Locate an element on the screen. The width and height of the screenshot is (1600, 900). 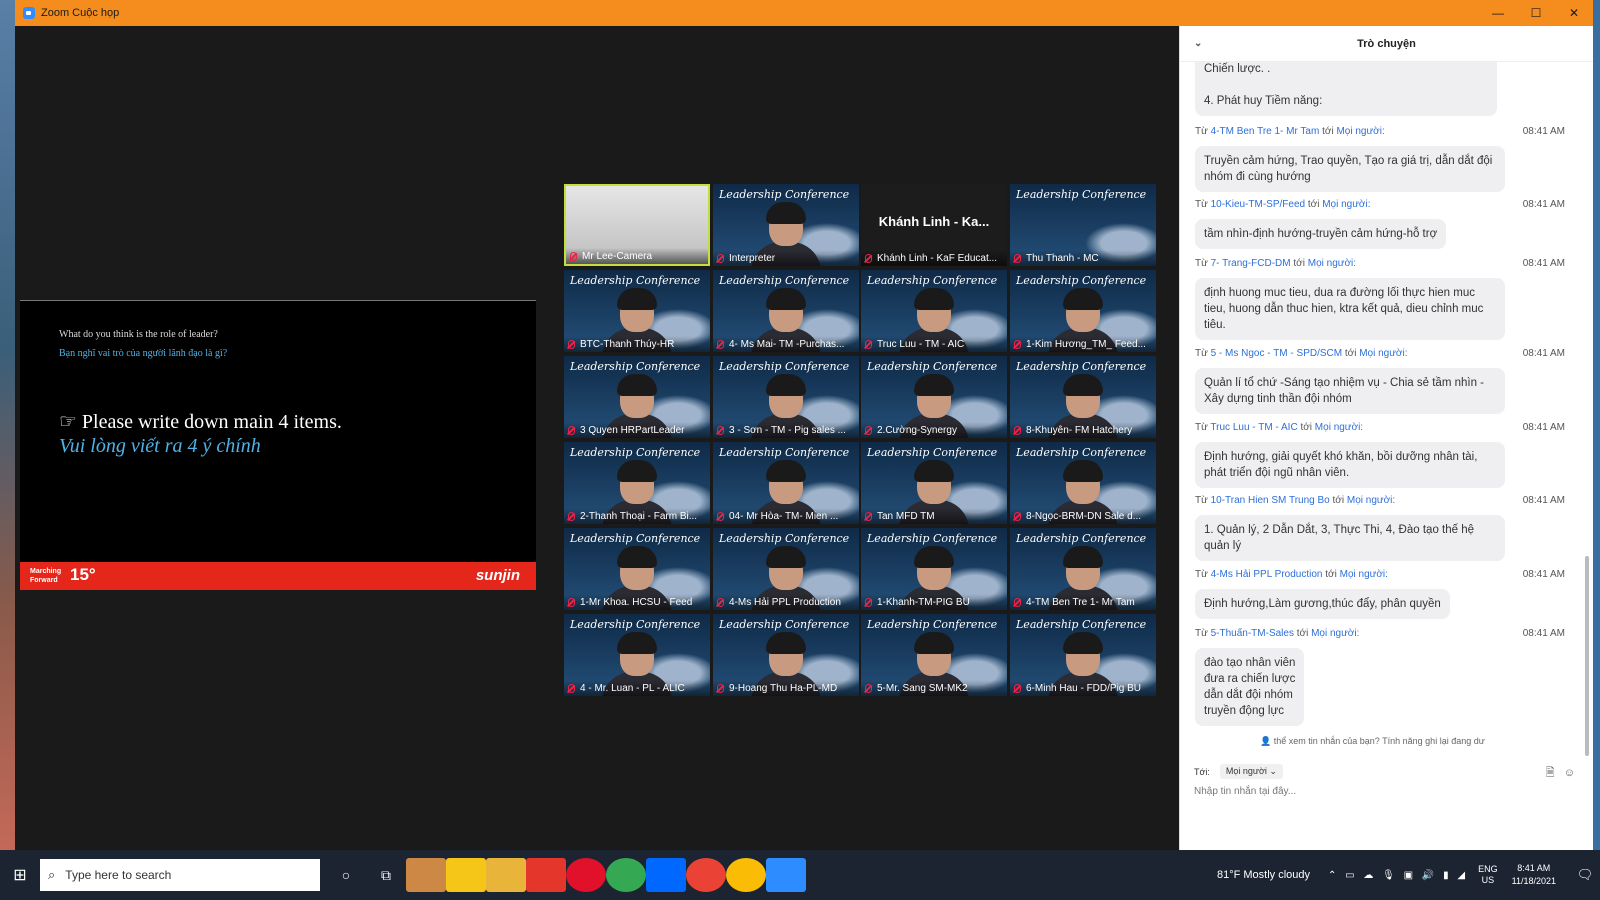
participant-name-bar: 5-Mr. Sang SM-MK2 is located at coordinates (934, 688).